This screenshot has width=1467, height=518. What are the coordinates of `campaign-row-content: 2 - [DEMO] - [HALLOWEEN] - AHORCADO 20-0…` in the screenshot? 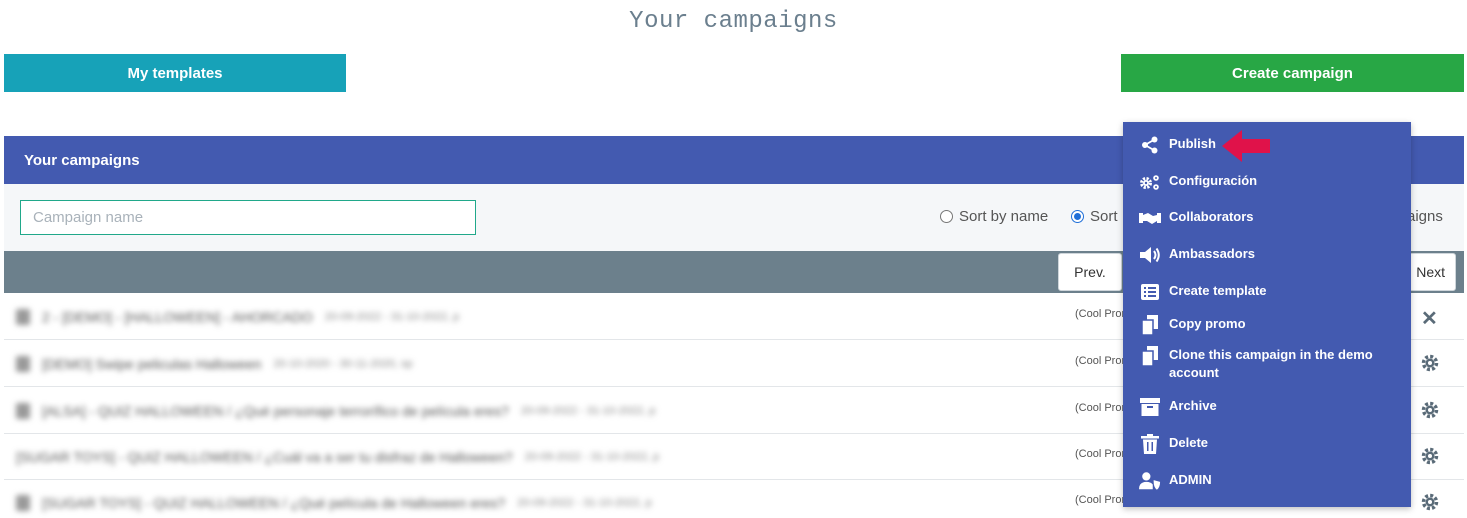 It's located at (378, 317).